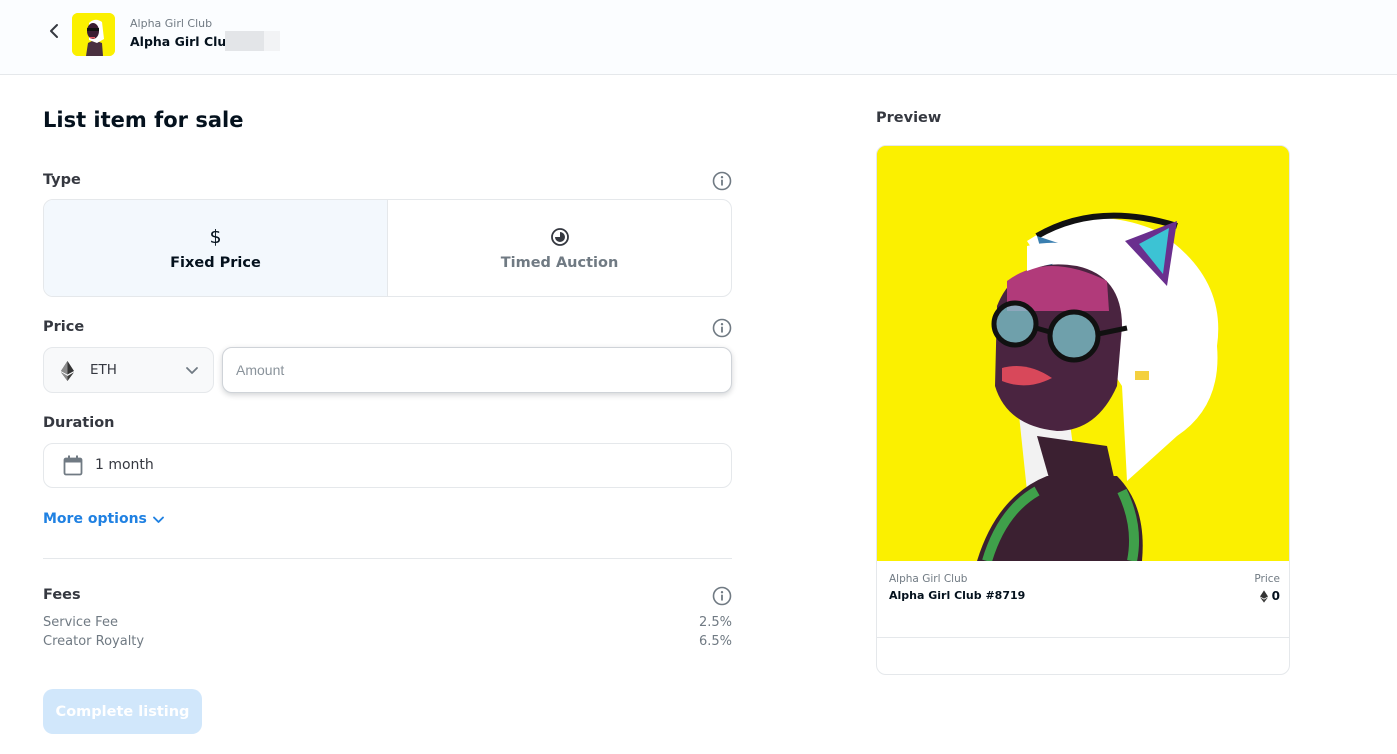  I want to click on currency-select: ETH, so click(128, 370).